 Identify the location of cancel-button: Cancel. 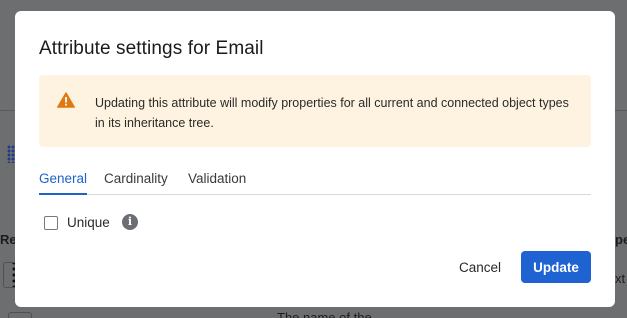
(480, 267).